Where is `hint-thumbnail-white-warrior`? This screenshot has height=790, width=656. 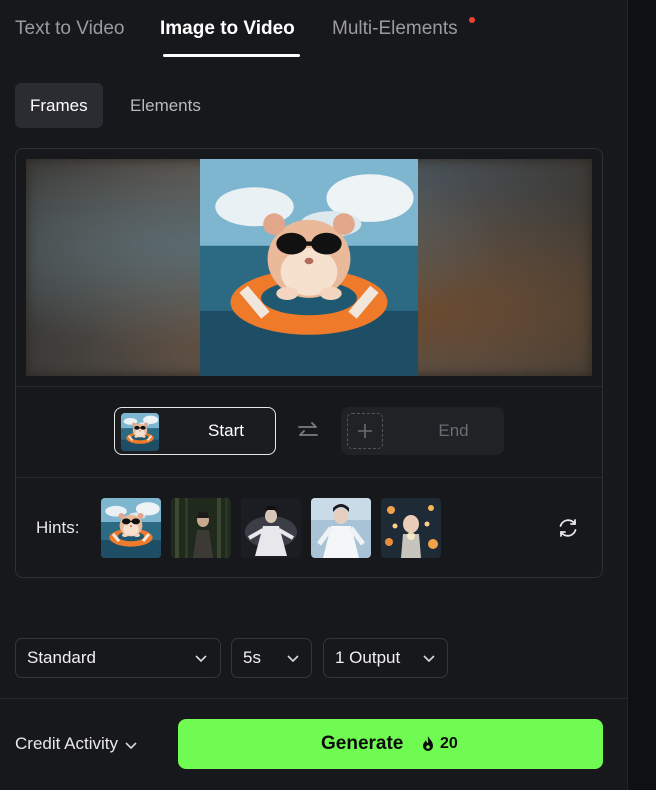 hint-thumbnail-white-warrior is located at coordinates (271, 528).